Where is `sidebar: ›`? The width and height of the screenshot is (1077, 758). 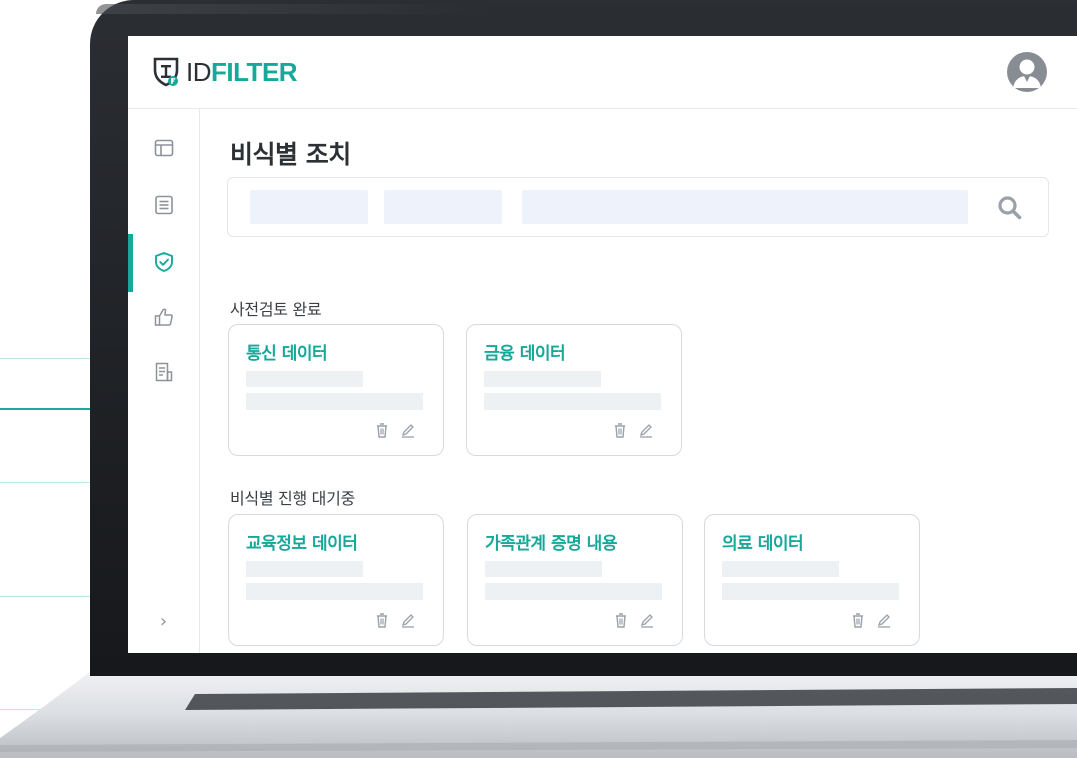 sidebar: › is located at coordinates (164, 381).